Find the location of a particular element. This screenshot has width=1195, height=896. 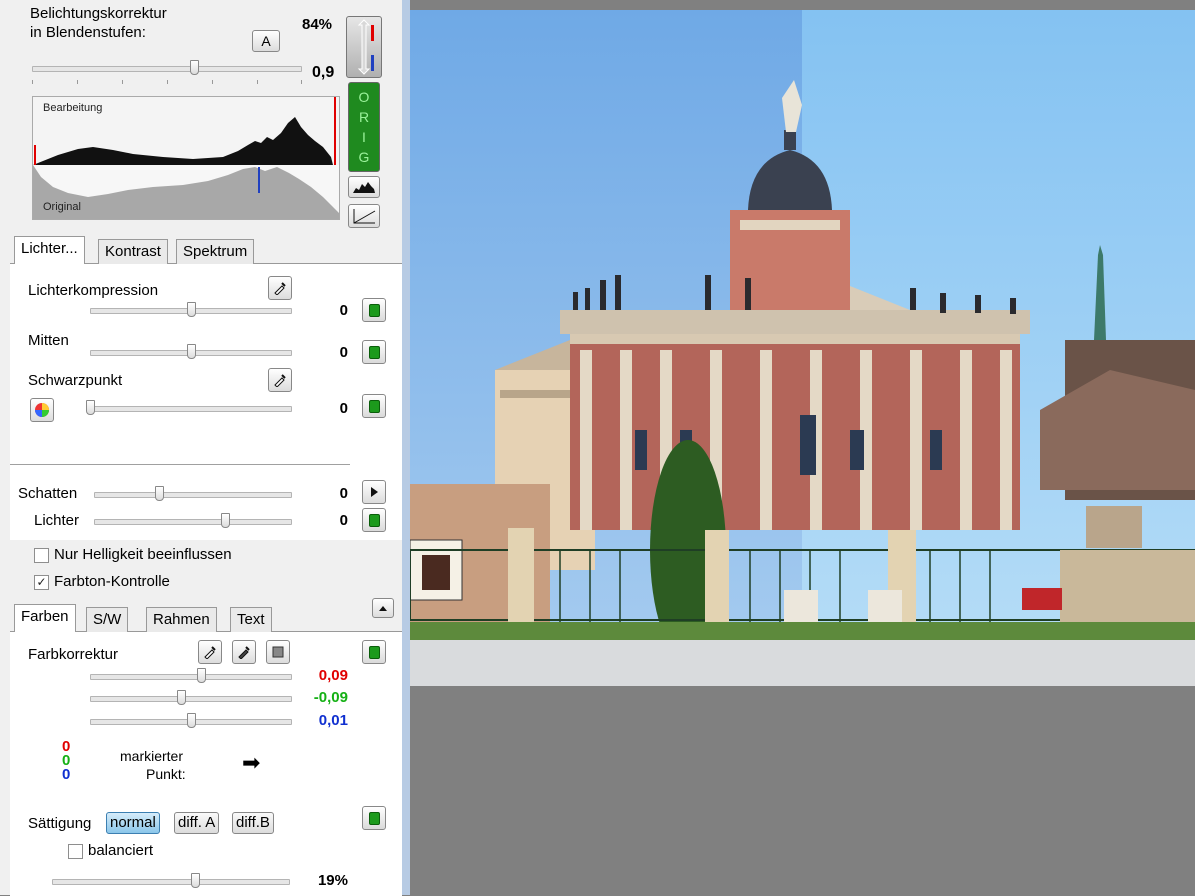

schwarzpunkt-slider is located at coordinates (189, 408).